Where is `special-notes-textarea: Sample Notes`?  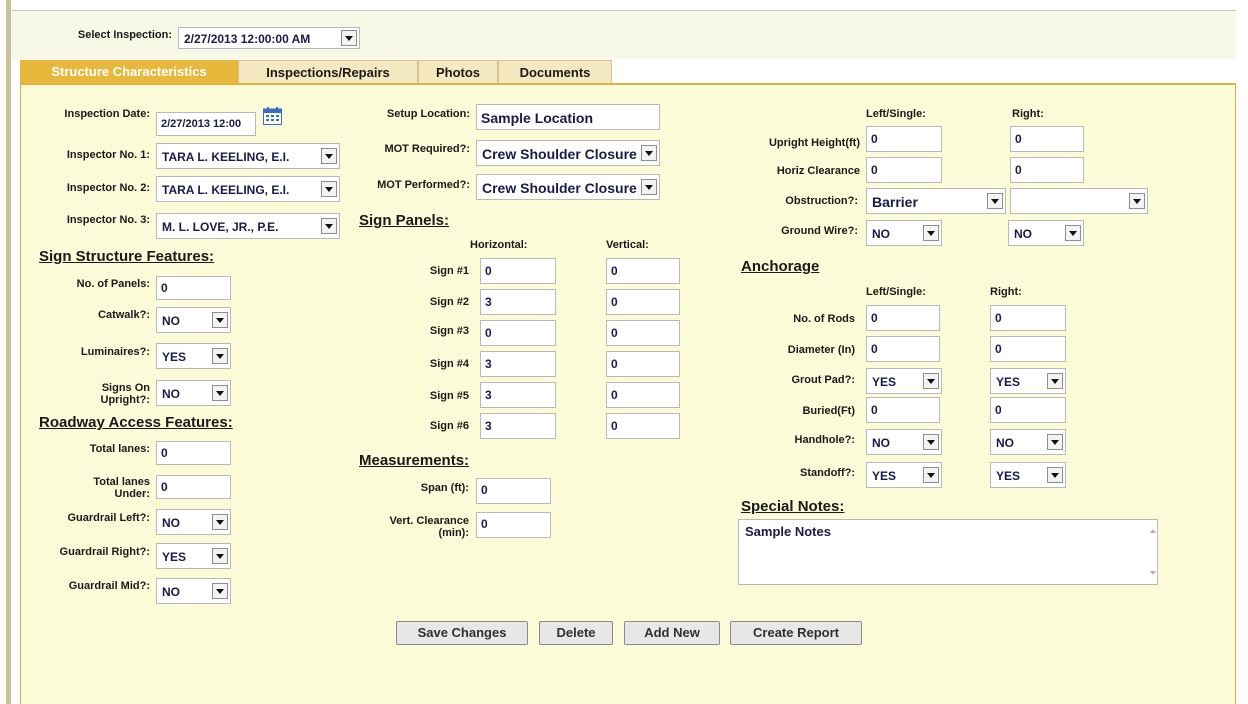
special-notes-textarea: Sample Notes is located at coordinates (948, 552).